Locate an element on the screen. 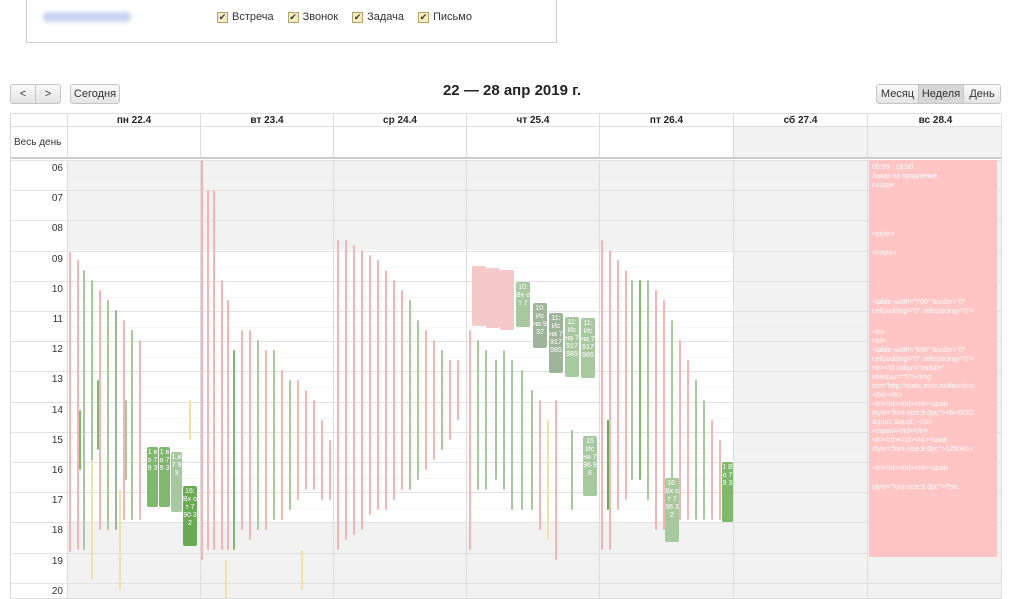  calendar-event: 16: Вх от 7 96 32 is located at coordinates (672, 510).